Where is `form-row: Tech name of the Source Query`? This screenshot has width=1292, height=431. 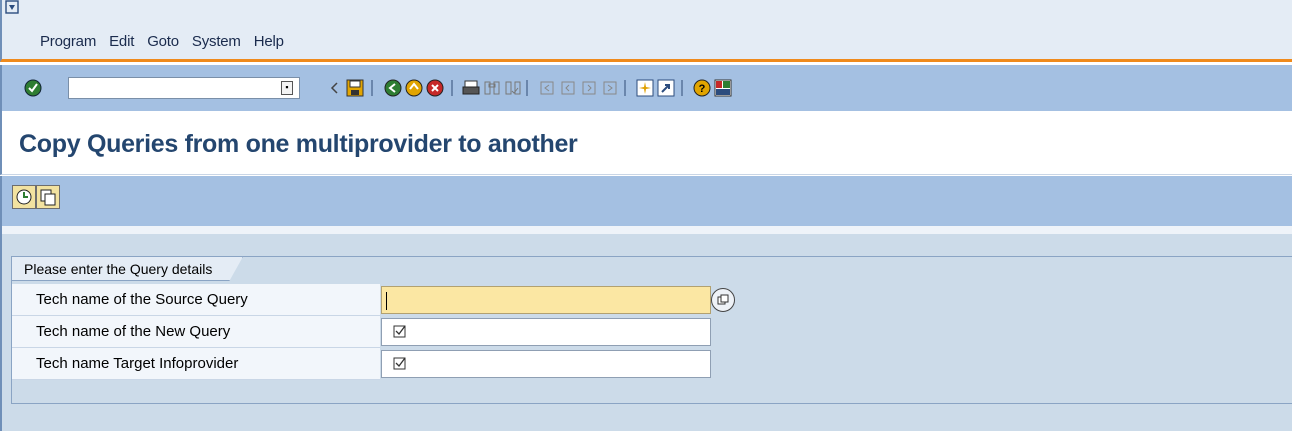 form-row: Tech name of the Source Query is located at coordinates (373, 300).